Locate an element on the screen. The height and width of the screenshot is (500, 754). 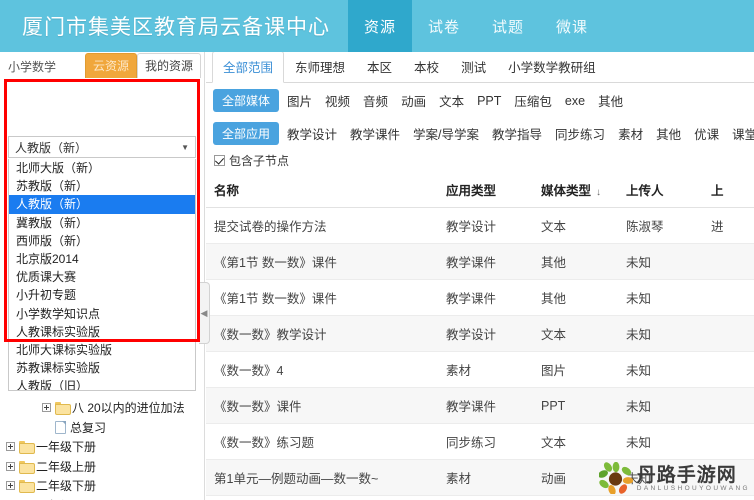
table-column-header-3: 上传人 is located at coordinates (660, 190).